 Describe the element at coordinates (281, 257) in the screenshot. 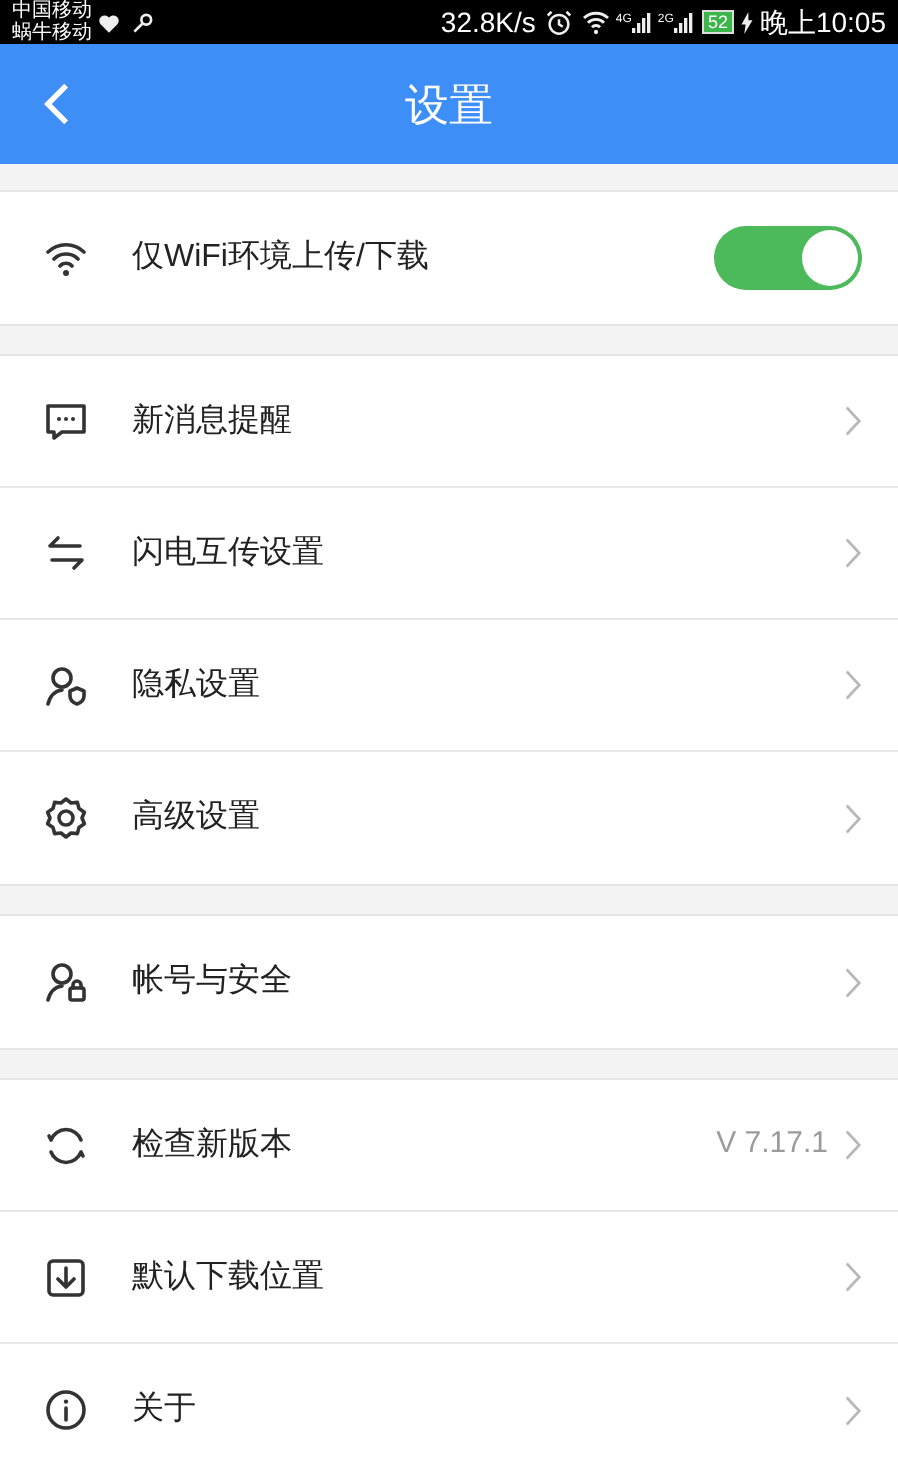

I see `setting-label: 仅WiFi环境上传/下载` at that location.